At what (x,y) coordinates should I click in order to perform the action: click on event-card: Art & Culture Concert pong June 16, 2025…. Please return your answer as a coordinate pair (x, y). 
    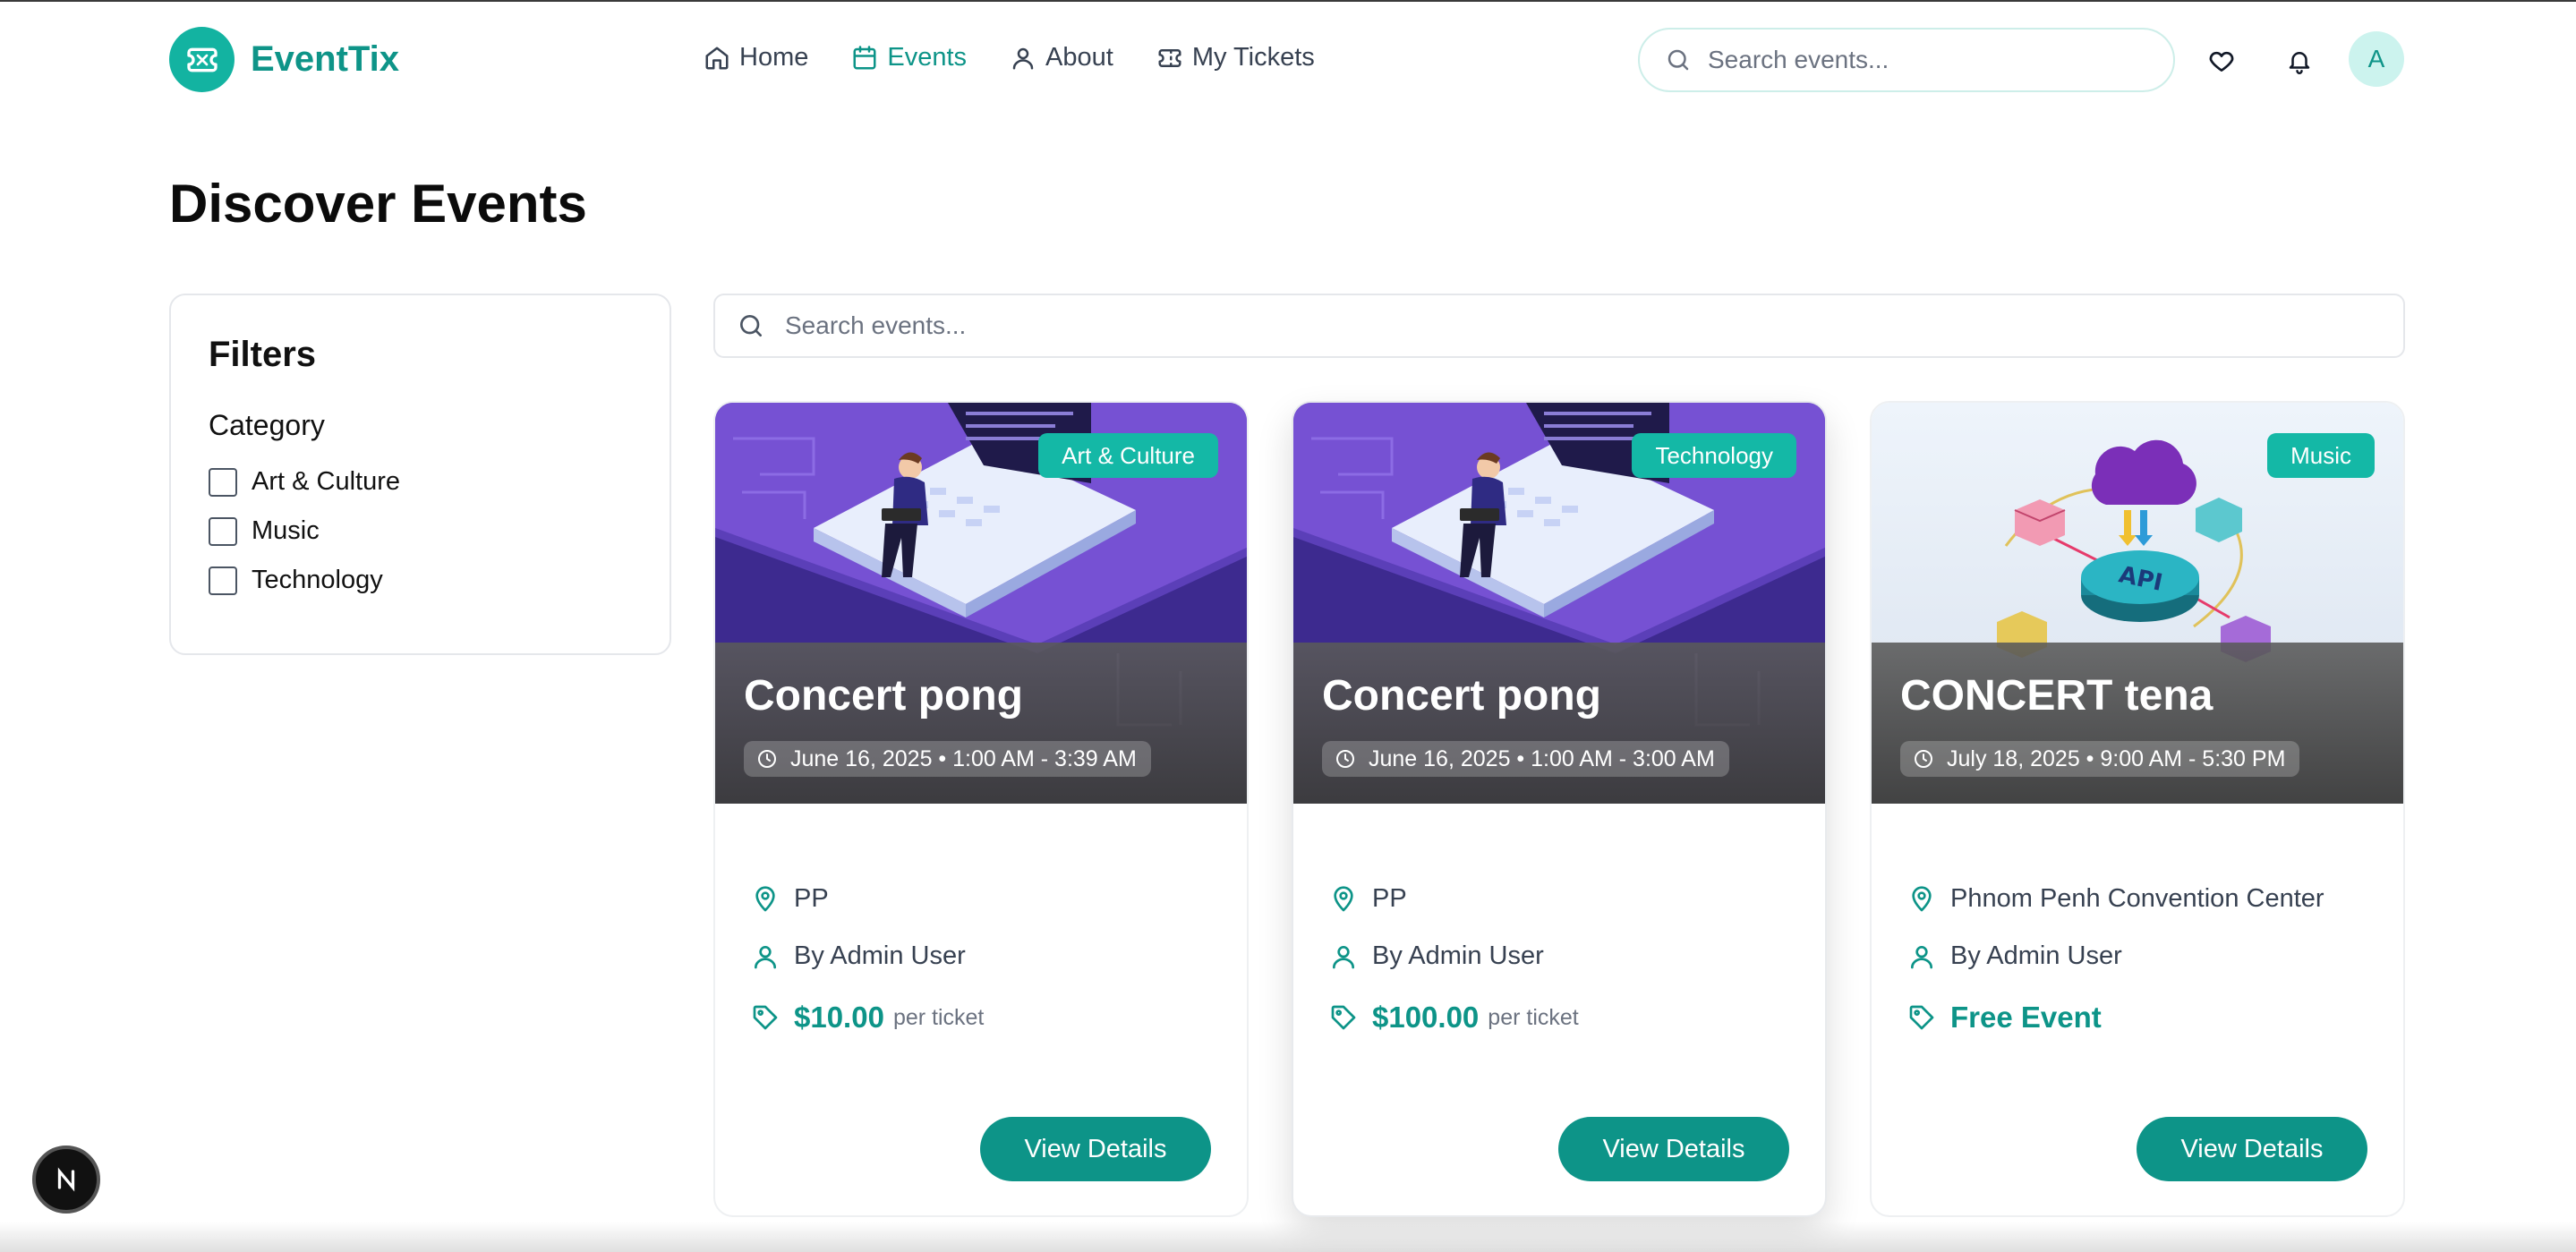
    Looking at the image, I should click on (981, 809).